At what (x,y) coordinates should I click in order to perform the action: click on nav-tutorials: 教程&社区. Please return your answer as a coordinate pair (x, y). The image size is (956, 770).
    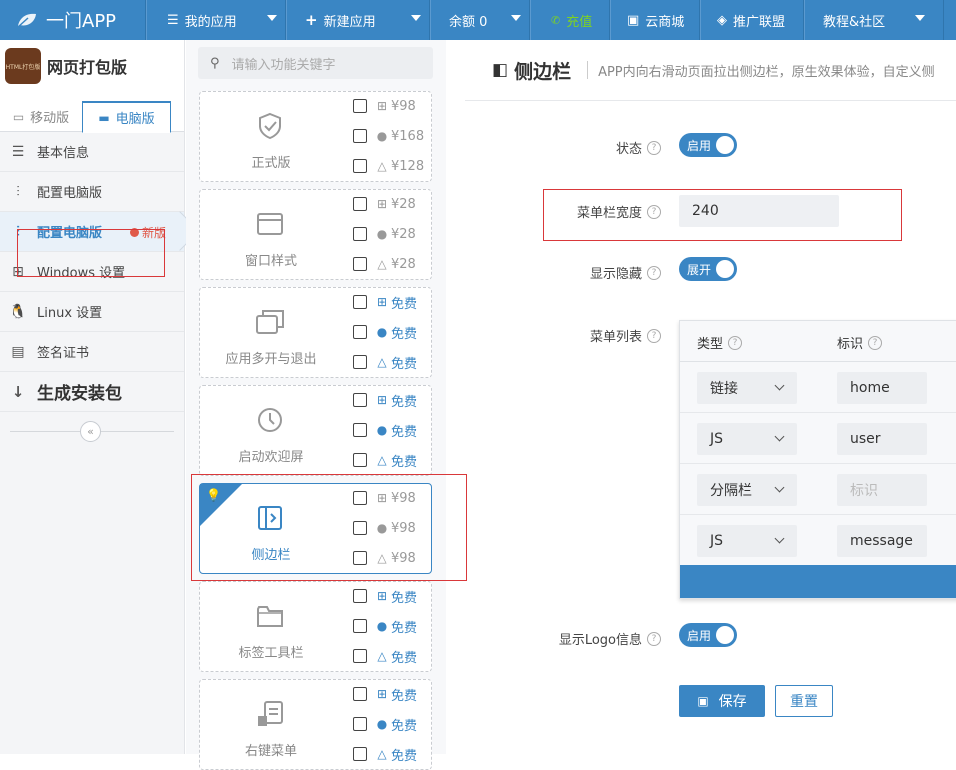
    Looking at the image, I should click on (874, 20).